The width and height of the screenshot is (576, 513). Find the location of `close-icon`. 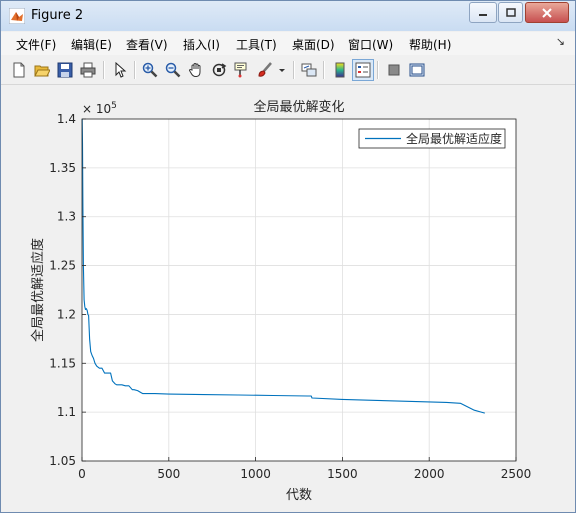

close-icon is located at coordinates (547, 12).